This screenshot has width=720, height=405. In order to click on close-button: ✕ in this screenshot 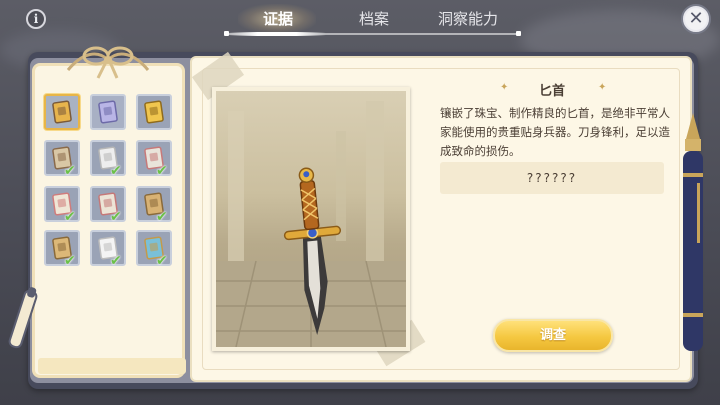, I will do `click(696, 19)`.